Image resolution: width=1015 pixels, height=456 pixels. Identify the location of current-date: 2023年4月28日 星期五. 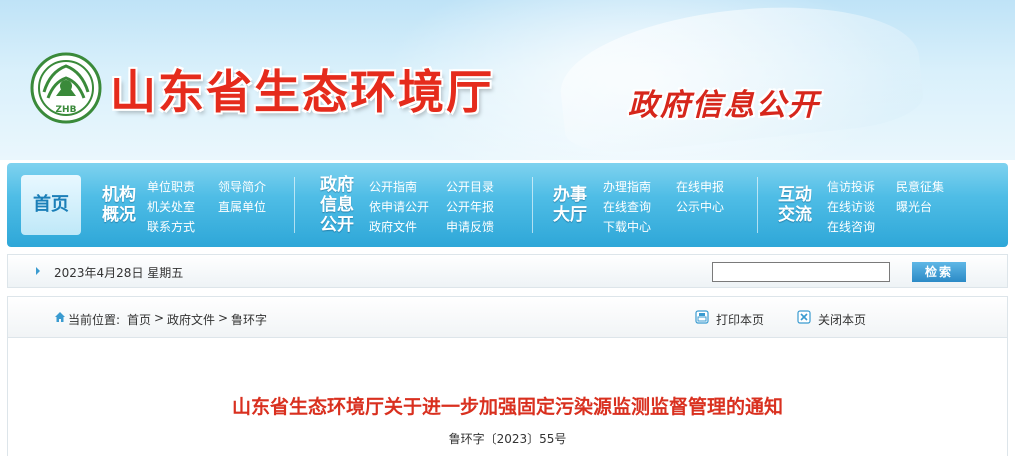
(119, 273).